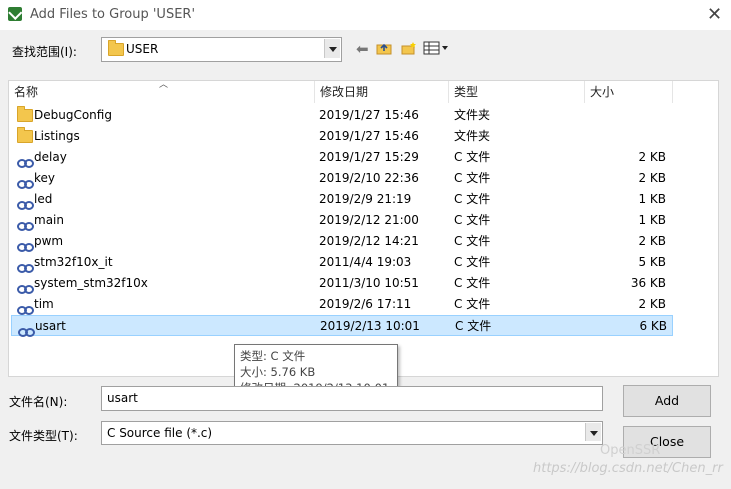 Image resolution: width=731 pixels, height=489 pixels. Describe the element at coordinates (122, 398) in the screenshot. I see `file-name-value: usart` at that location.